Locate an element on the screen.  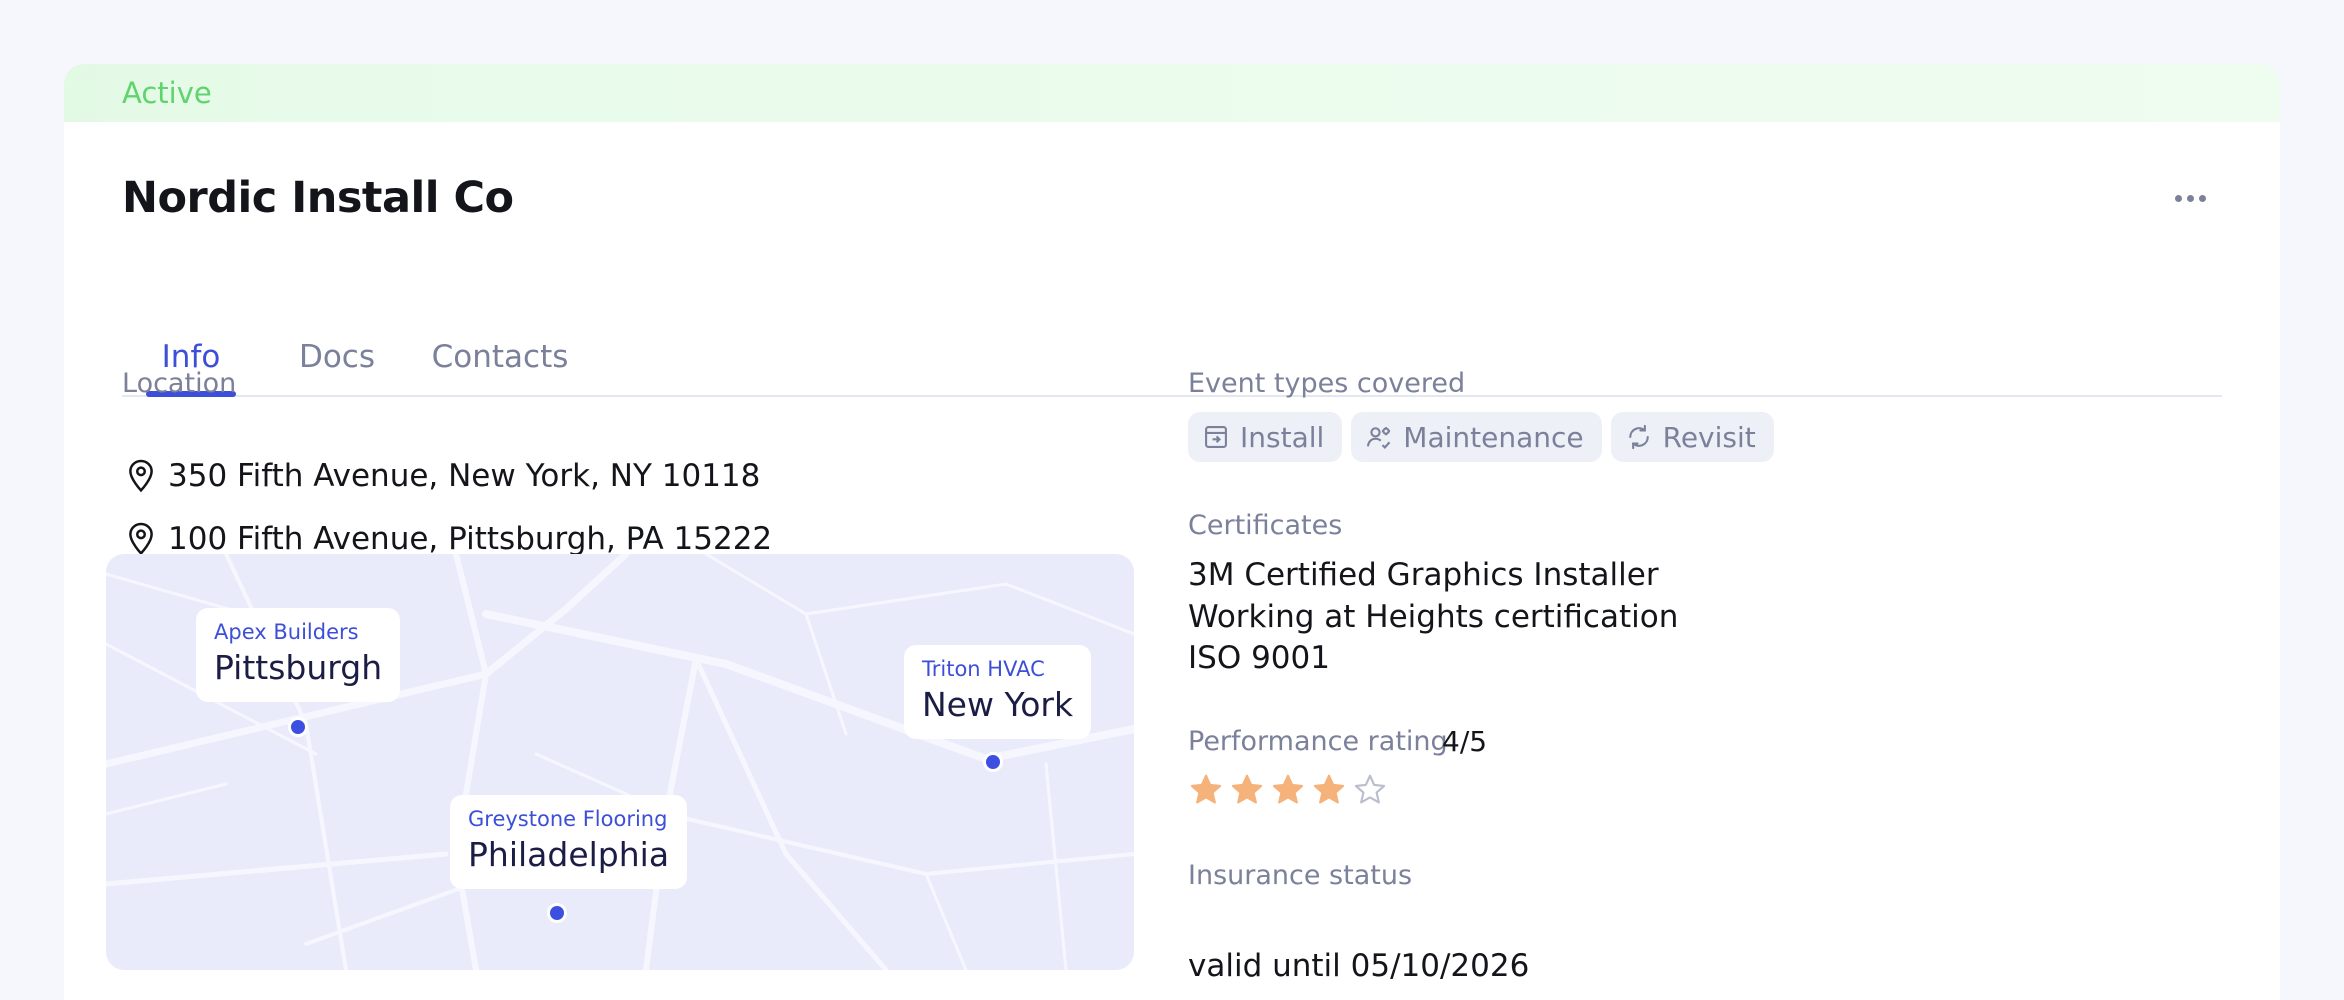
address-text: 350 Fifth Avenue, New York, NY 10118 is located at coordinates (464, 476).